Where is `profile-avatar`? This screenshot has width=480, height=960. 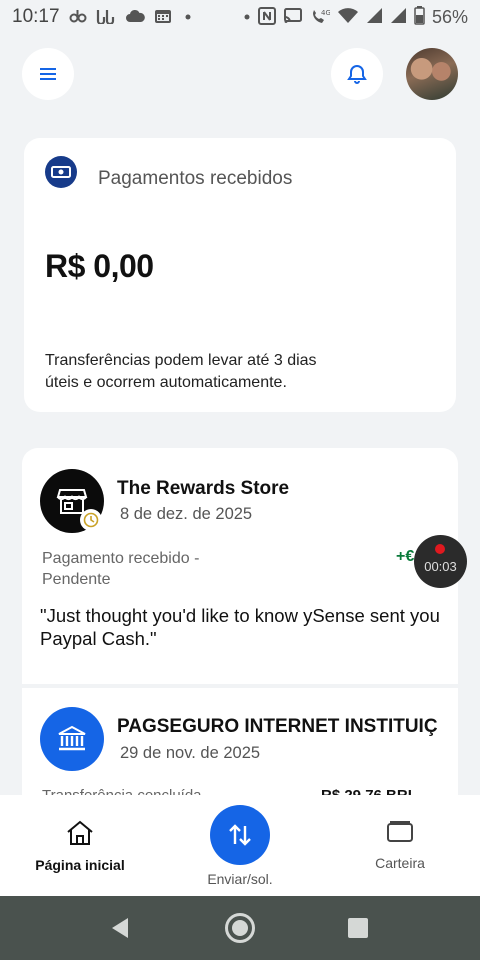
profile-avatar is located at coordinates (432, 74).